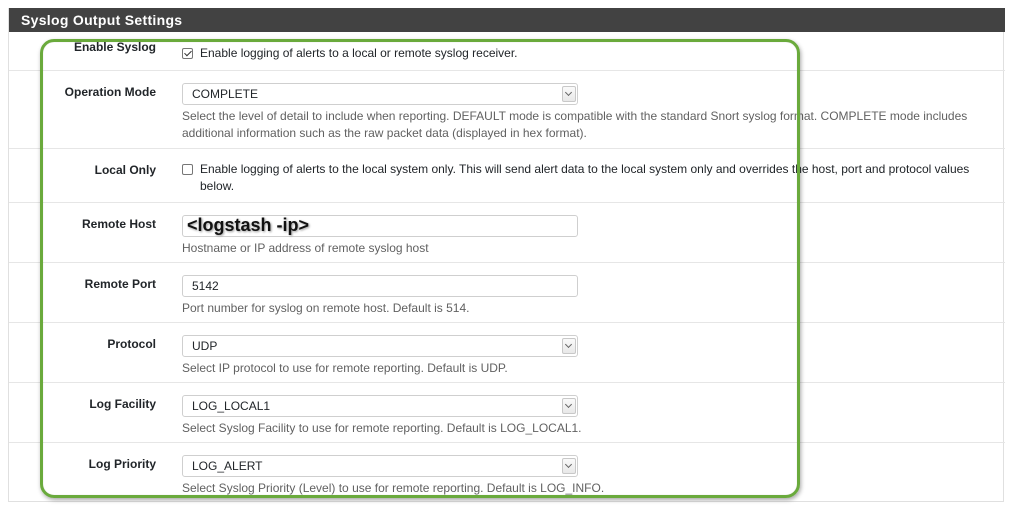  What do you see at coordinates (231, 406) in the screenshot?
I see `log-facility-value: LOG_LOCAL1` at bounding box center [231, 406].